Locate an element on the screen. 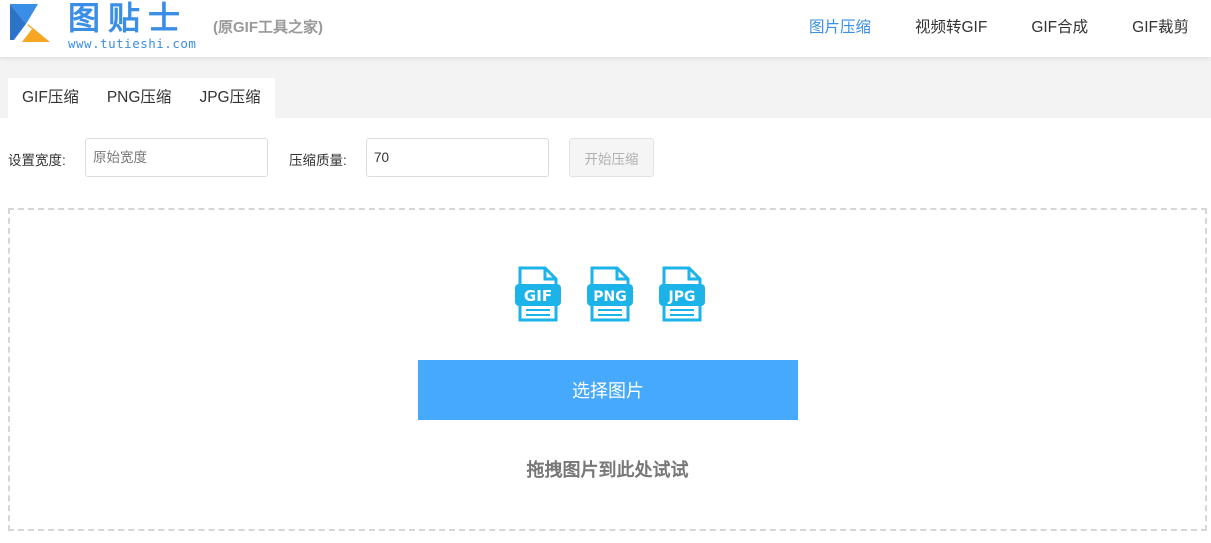  png-file-label: PNG is located at coordinates (609, 297).